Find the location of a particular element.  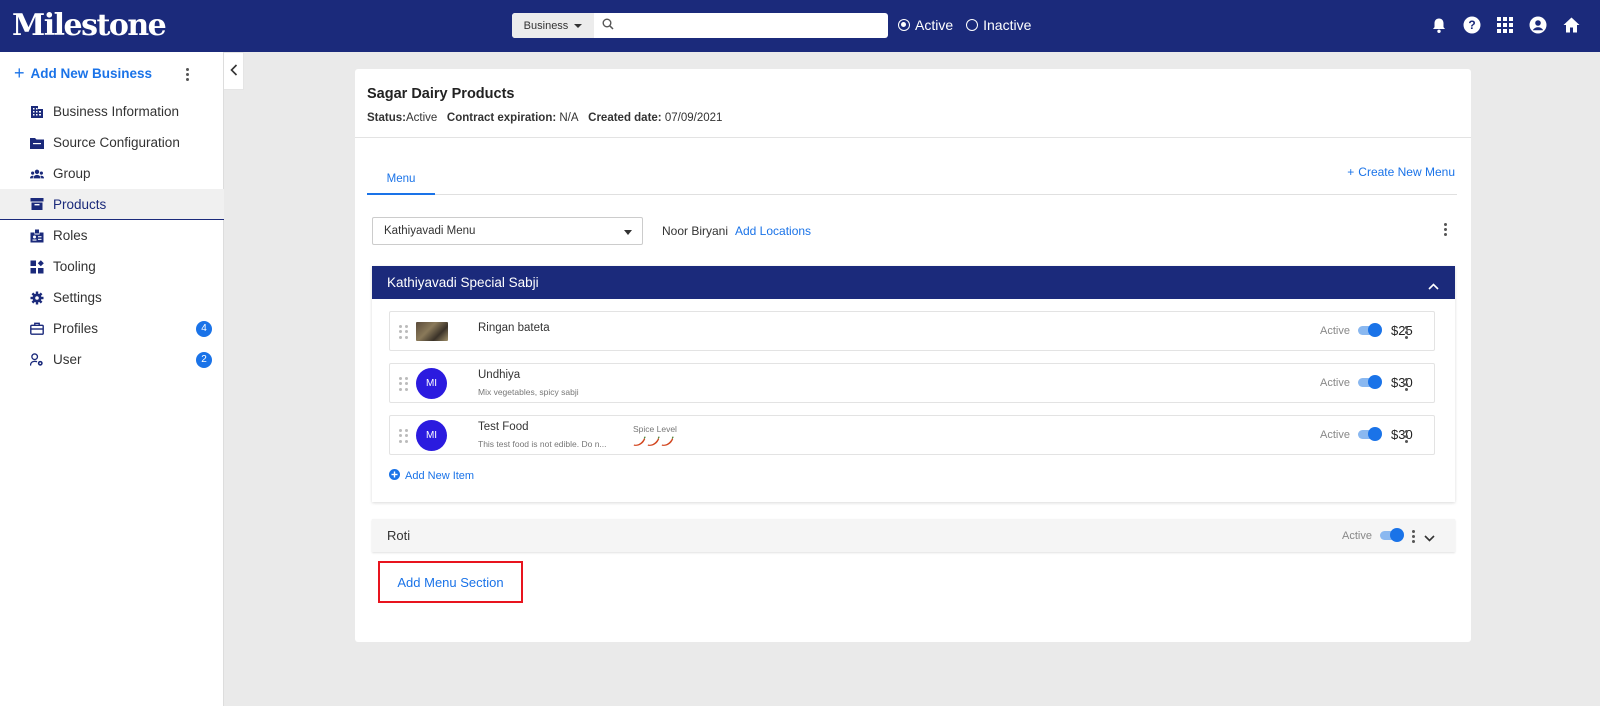

sidebar-item-group: Group is located at coordinates (112, 173).